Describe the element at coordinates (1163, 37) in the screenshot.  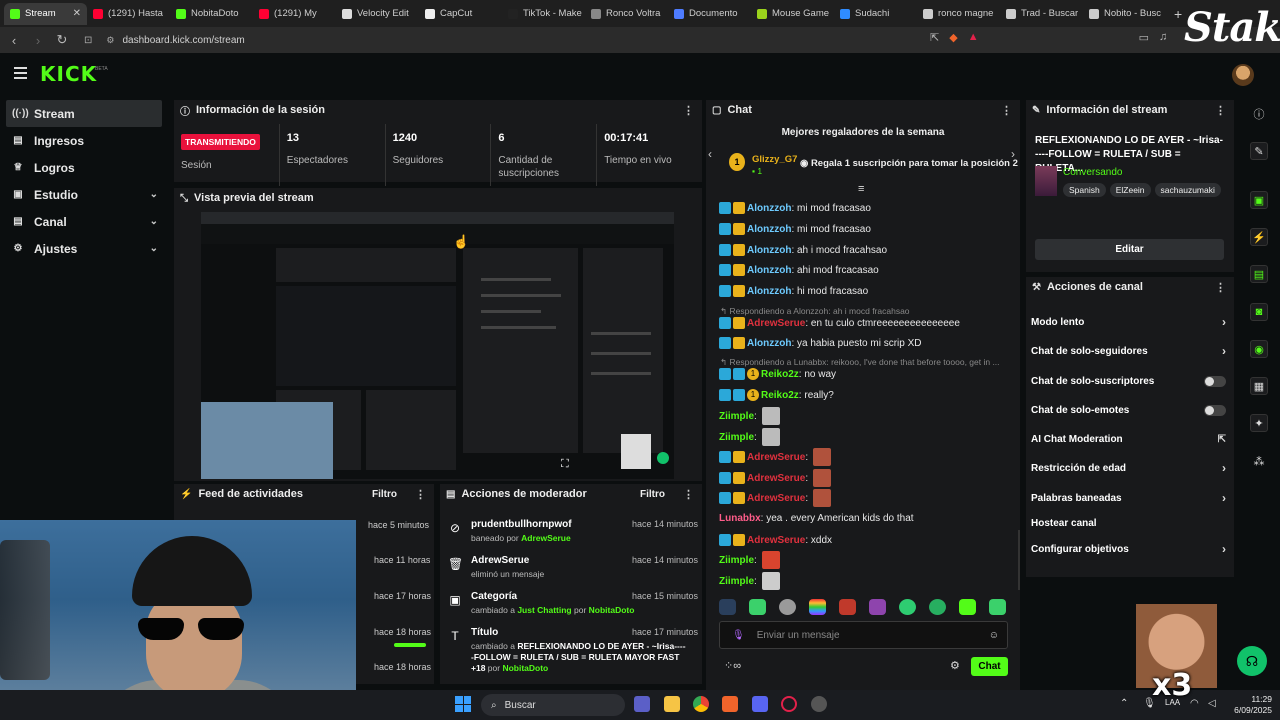
I see `media-icon: ♫` at that location.